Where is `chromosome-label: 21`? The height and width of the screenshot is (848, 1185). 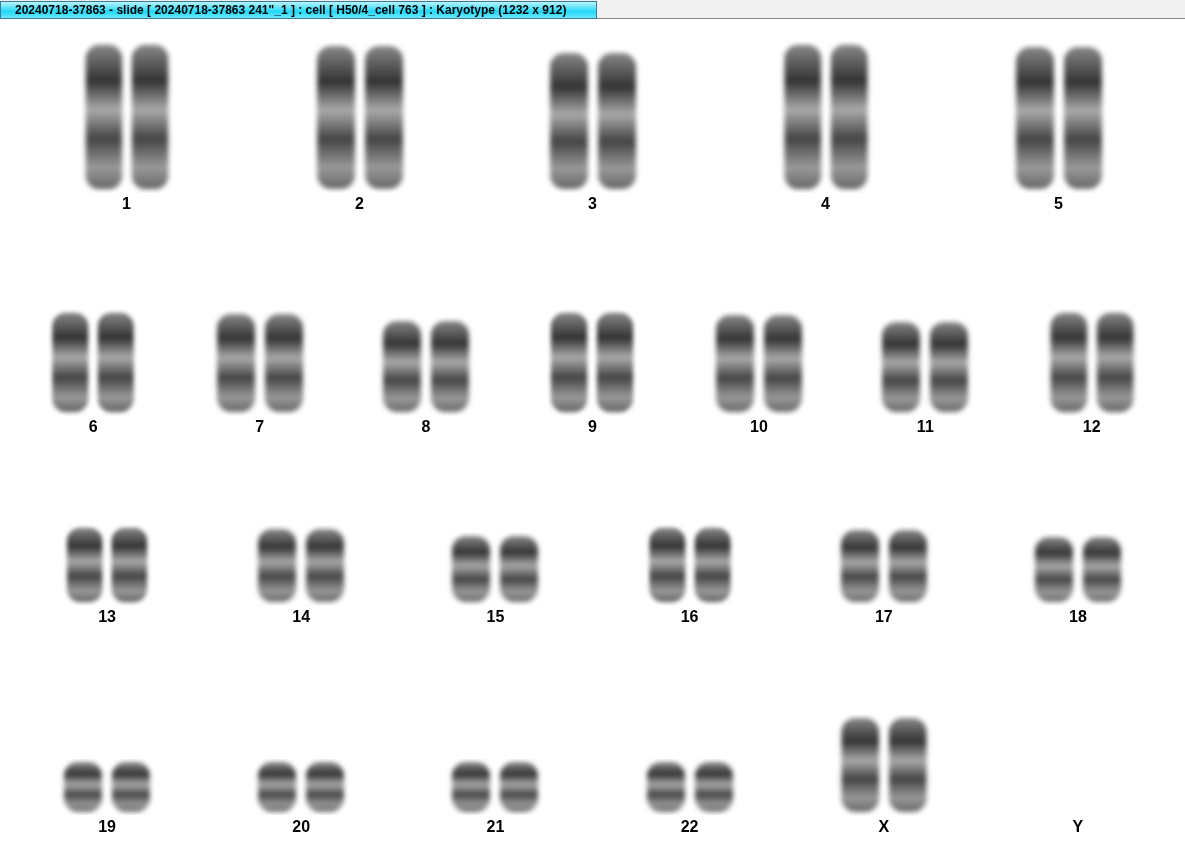 chromosome-label: 21 is located at coordinates (495, 827).